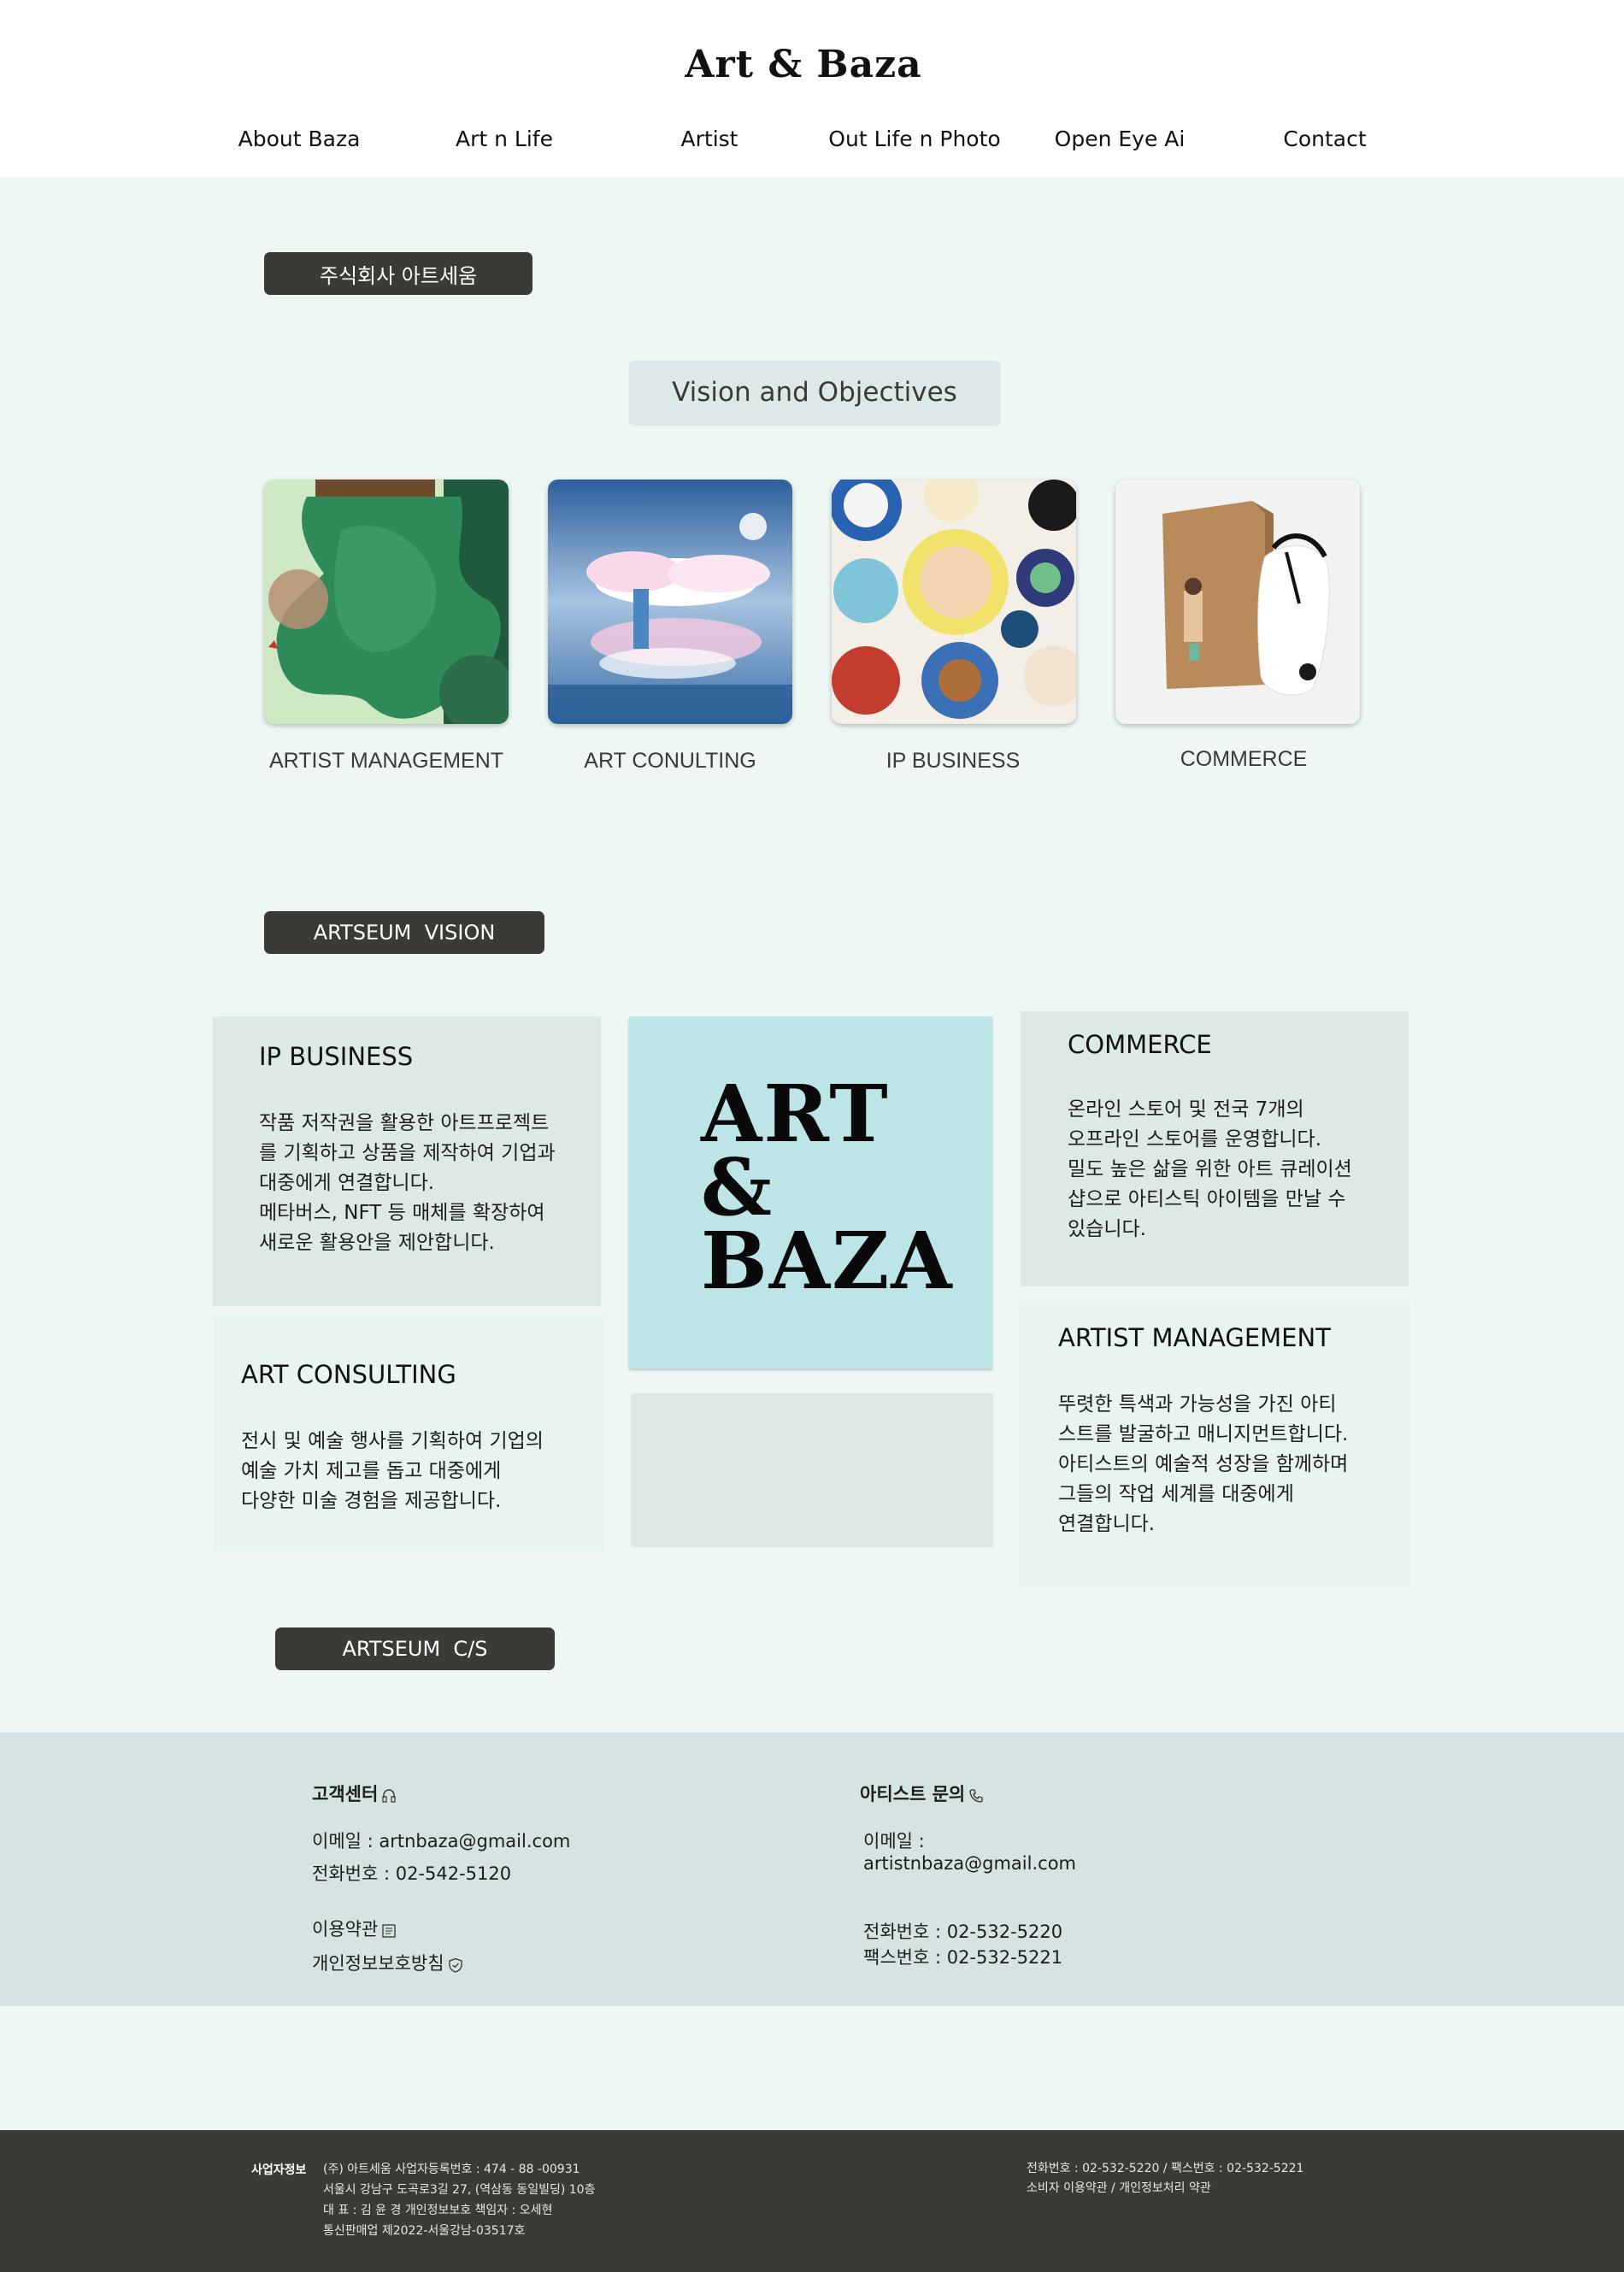 This screenshot has height=2272, width=1624. I want to click on vision-badge: ARTSEUM VISION, so click(404, 932).